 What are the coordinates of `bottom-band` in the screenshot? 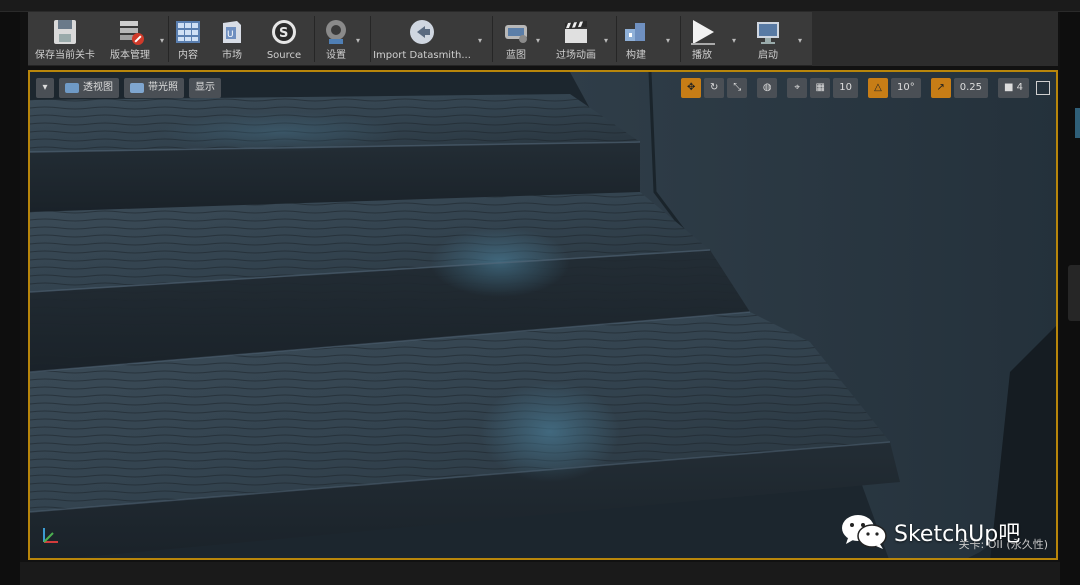 It's located at (540, 573).